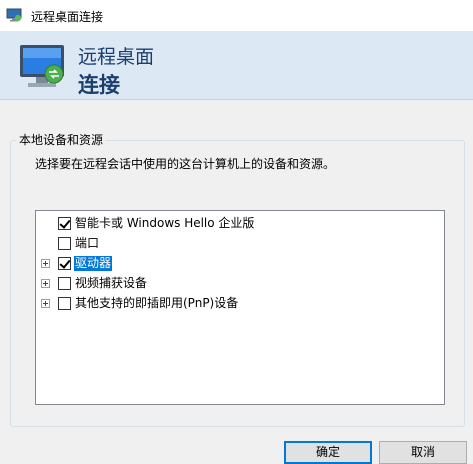  What do you see at coordinates (236, 15) in the screenshot?
I see `title-bar: 远程桌面连接` at bounding box center [236, 15].